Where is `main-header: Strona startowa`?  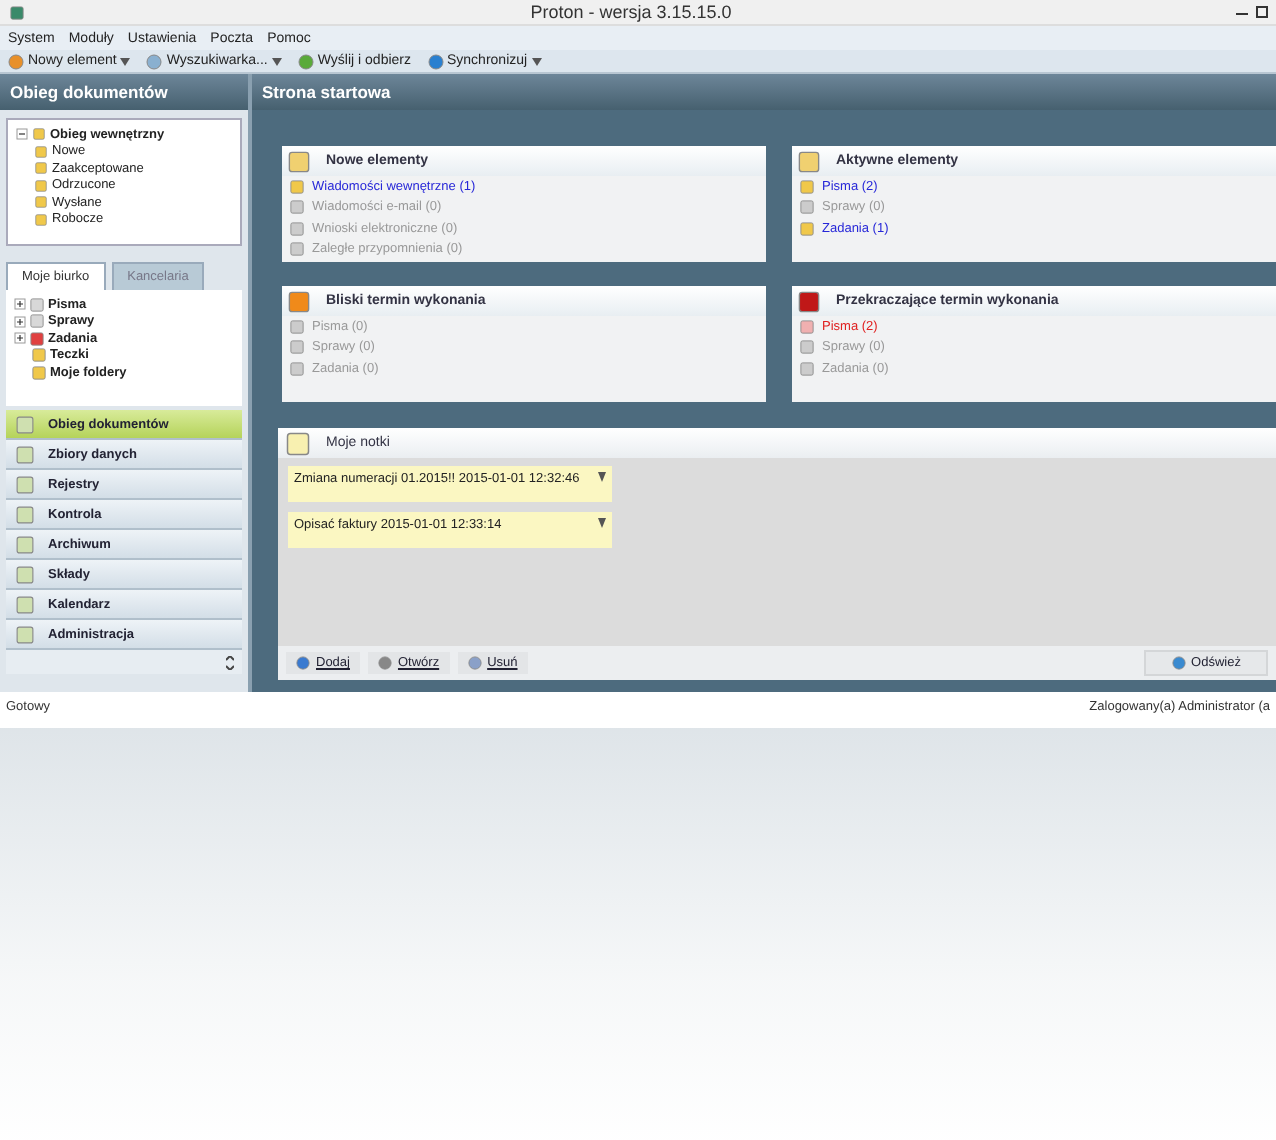 main-header: Strona startowa is located at coordinates (764, 92).